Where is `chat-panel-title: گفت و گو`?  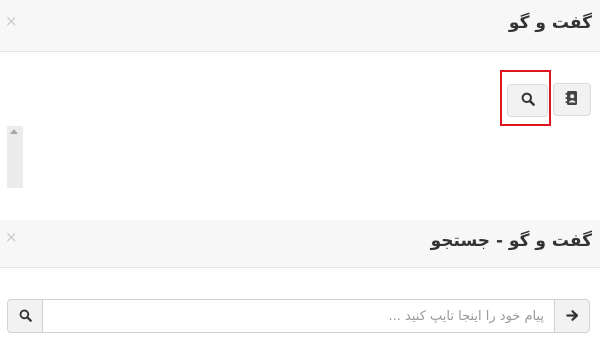
chat-panel-title: گفت و گو is located at coordinates (550, 23).